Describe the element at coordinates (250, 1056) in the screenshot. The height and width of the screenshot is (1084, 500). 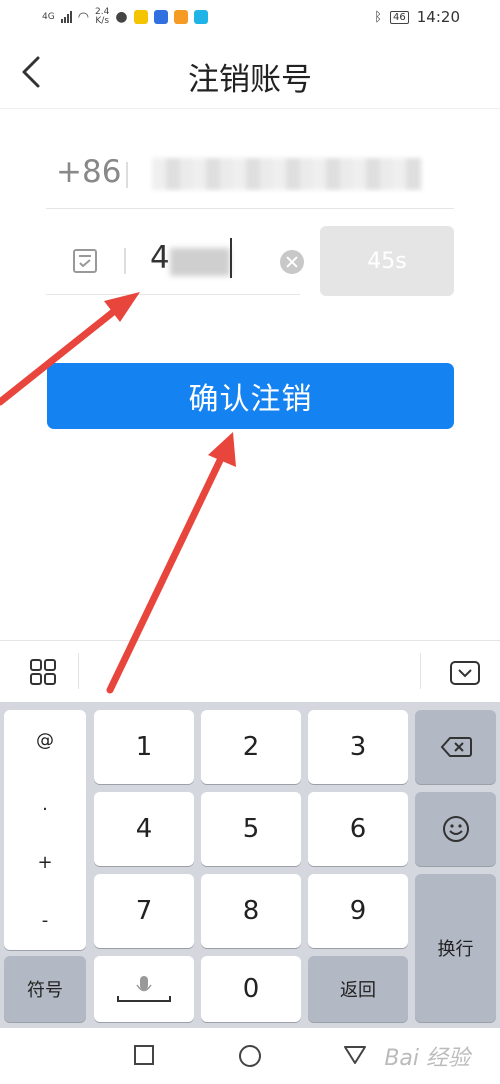
I see `home-icon` at that location.